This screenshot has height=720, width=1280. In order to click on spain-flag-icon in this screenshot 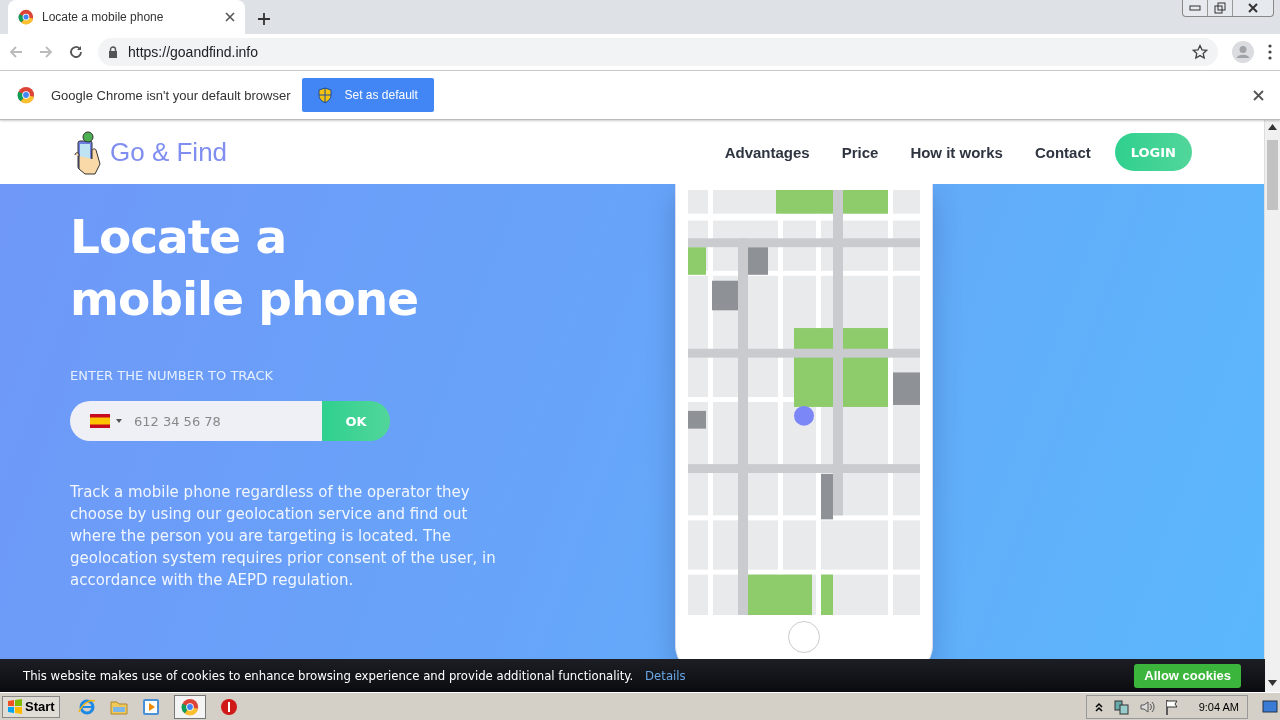, I will do `click(100, 421)`.